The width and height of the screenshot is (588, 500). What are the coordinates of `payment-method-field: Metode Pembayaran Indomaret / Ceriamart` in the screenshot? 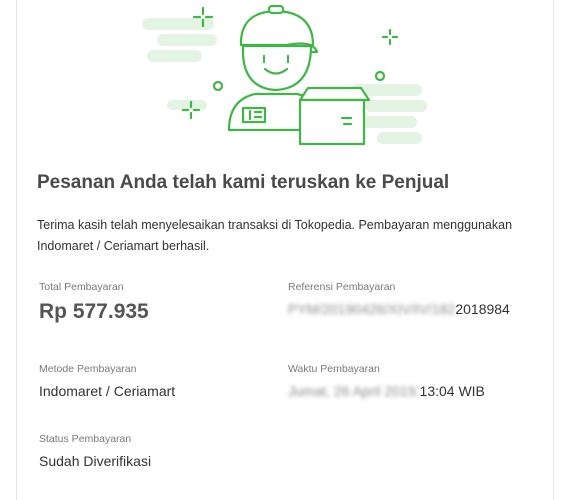 It's located at (107, 381).